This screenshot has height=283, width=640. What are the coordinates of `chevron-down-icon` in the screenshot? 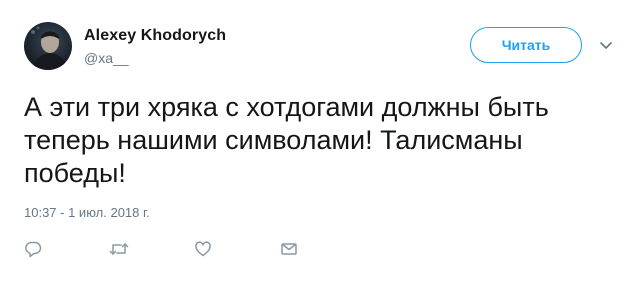 It's located at (606, 45).